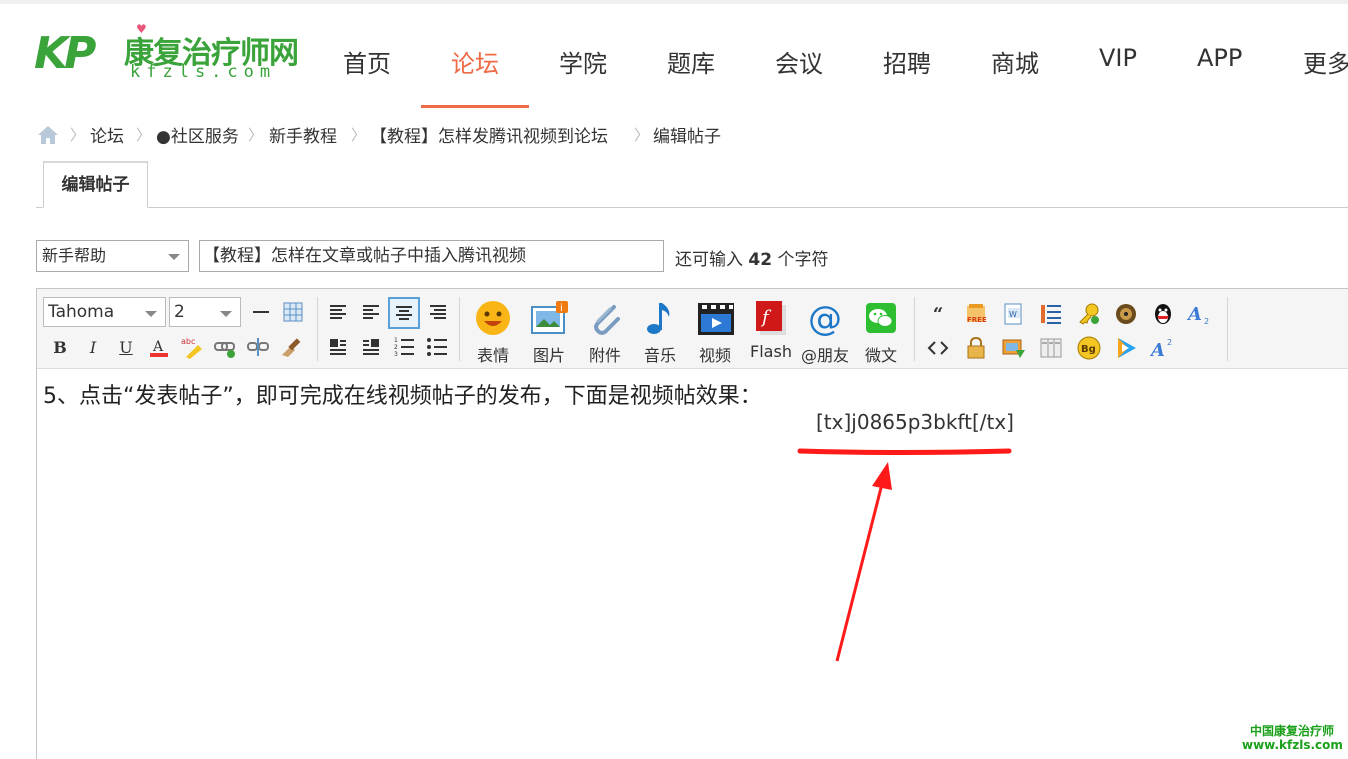 The height and width of the screenshot is (759, 1348). I want to click on superscript-icon: A2, so click(1163, 348).